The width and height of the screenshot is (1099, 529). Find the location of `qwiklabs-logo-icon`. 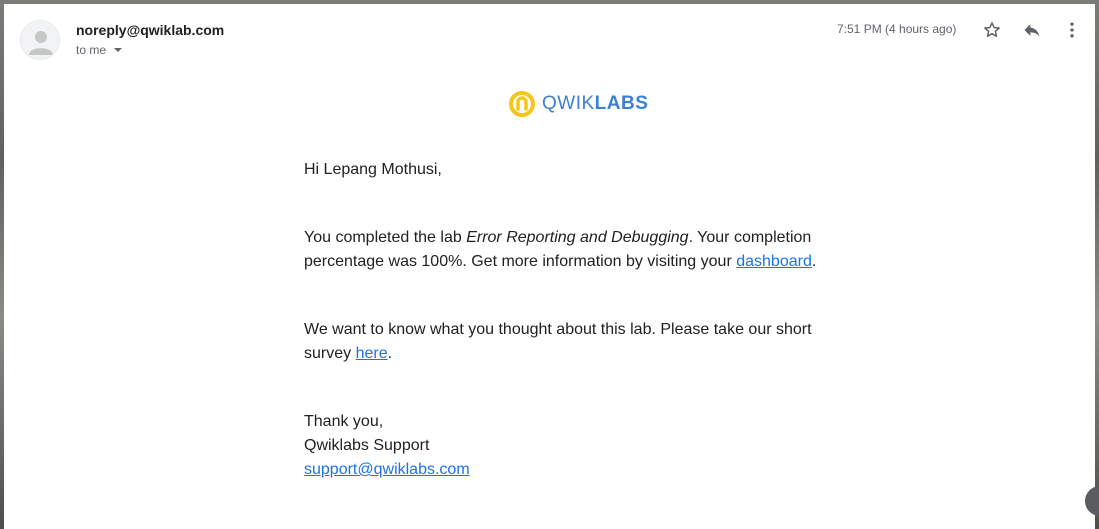

qwiklabs-logo-icon is located at coordinates (522, 104).